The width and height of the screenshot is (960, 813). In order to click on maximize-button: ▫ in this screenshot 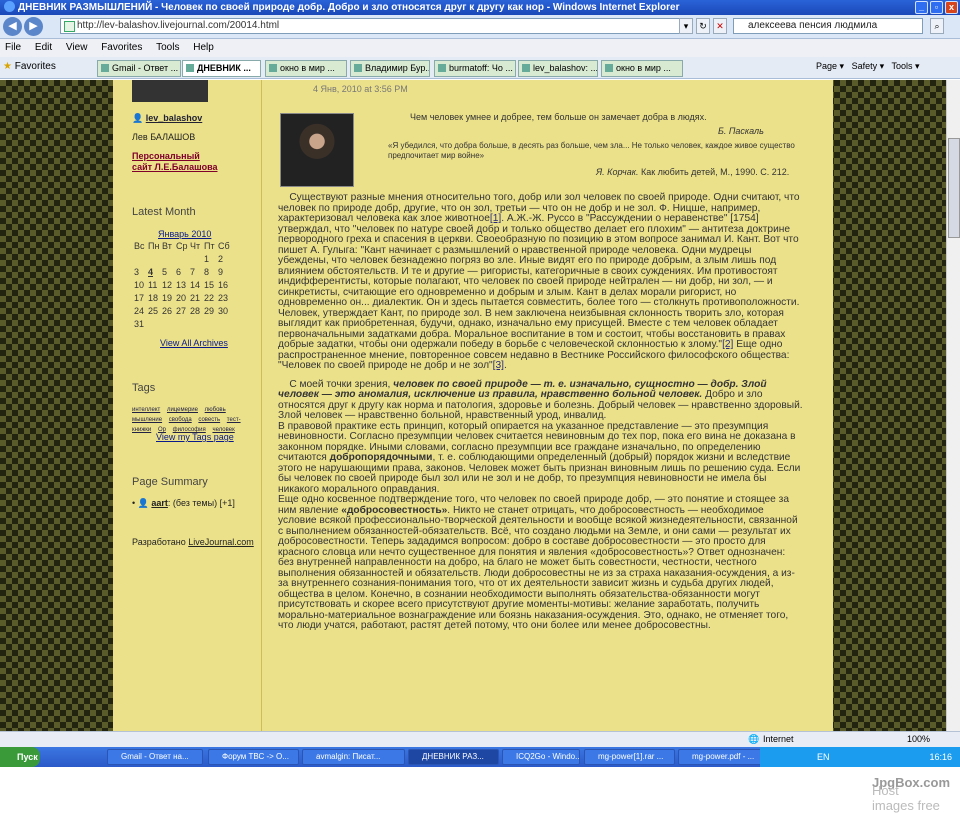, I will do `click(936, 7)`.